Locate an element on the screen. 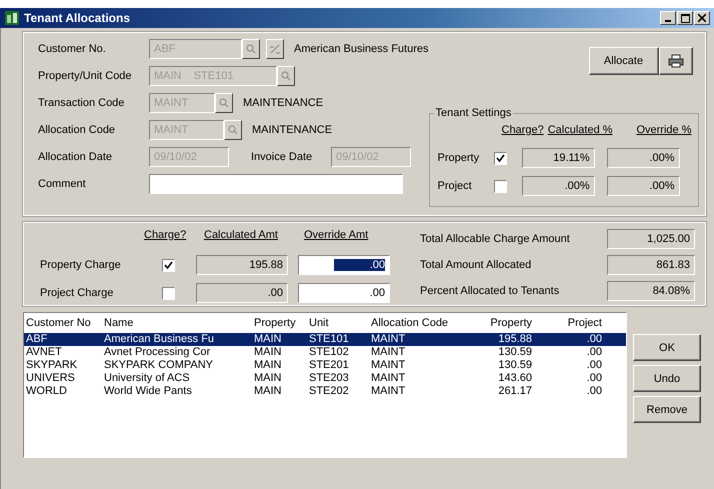 This screenshot has height=489, width=714. table-cell-text: STE102 is located at coordinates (329, 352).